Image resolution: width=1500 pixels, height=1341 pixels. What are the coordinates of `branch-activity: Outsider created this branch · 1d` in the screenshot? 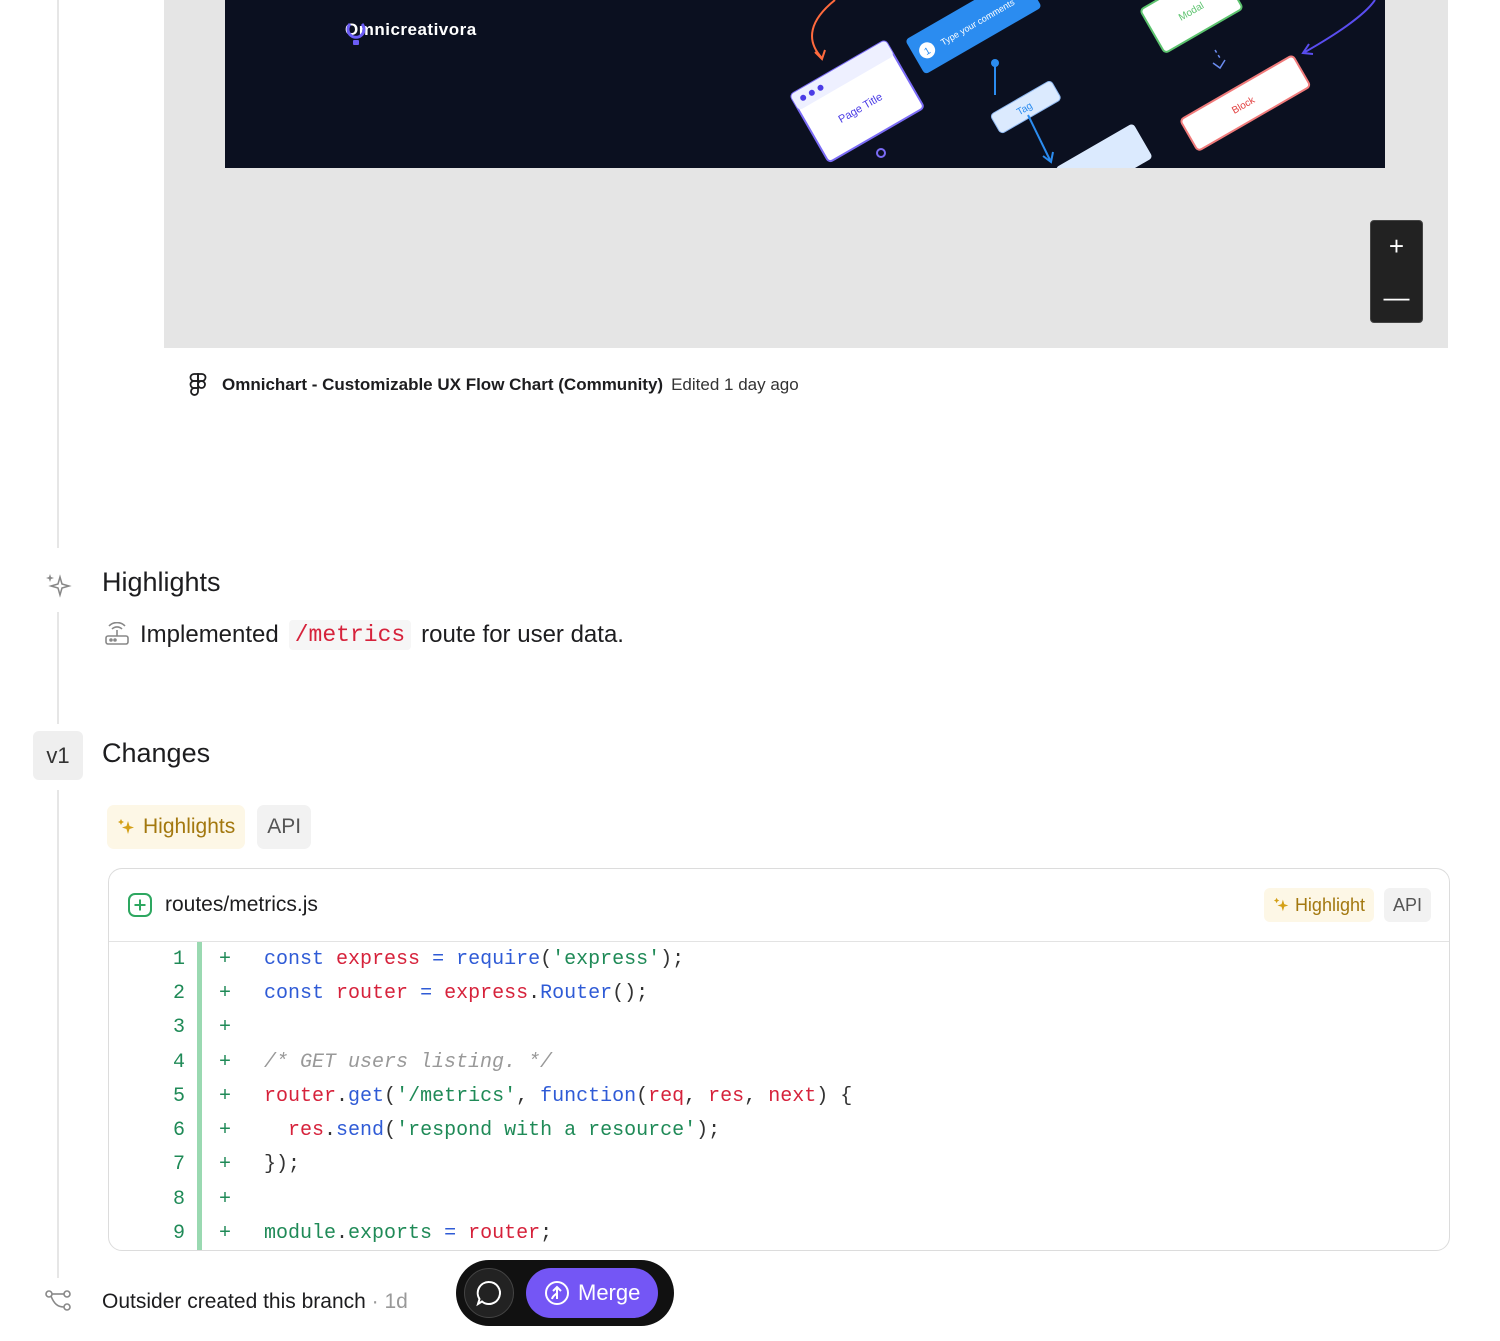 It's located at (226, 1300).